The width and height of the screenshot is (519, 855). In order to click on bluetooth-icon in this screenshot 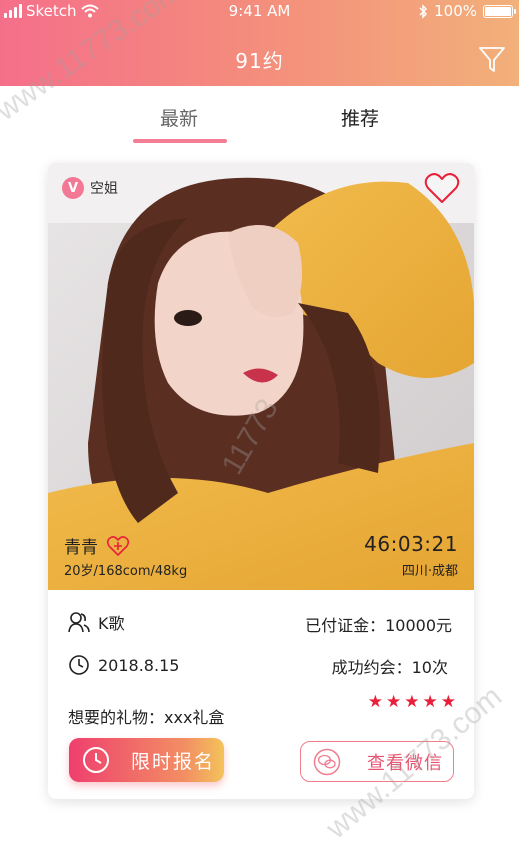, I will do `click(423, 11)`.